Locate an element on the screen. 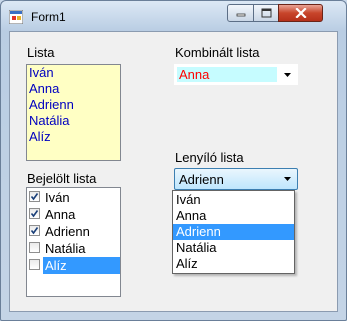 This screenshot has height=321, width=347. dropdown-option: Alíz is located at coordinates (233, 264).